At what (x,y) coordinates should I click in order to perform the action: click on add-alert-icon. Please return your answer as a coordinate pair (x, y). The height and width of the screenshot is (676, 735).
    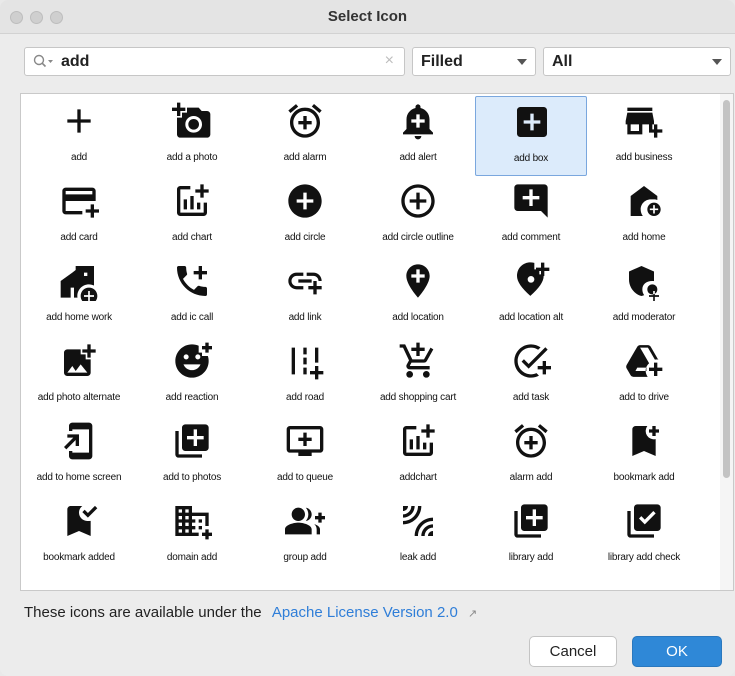
    Looking at the image, I should click on (418, 122).